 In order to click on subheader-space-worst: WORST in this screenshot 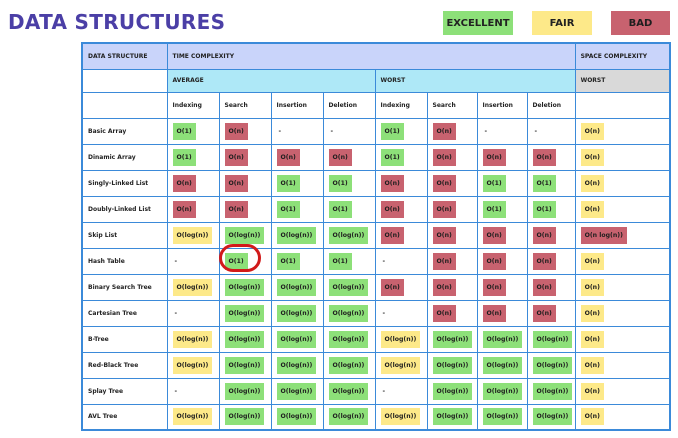, I will do `click(622, 80)`.